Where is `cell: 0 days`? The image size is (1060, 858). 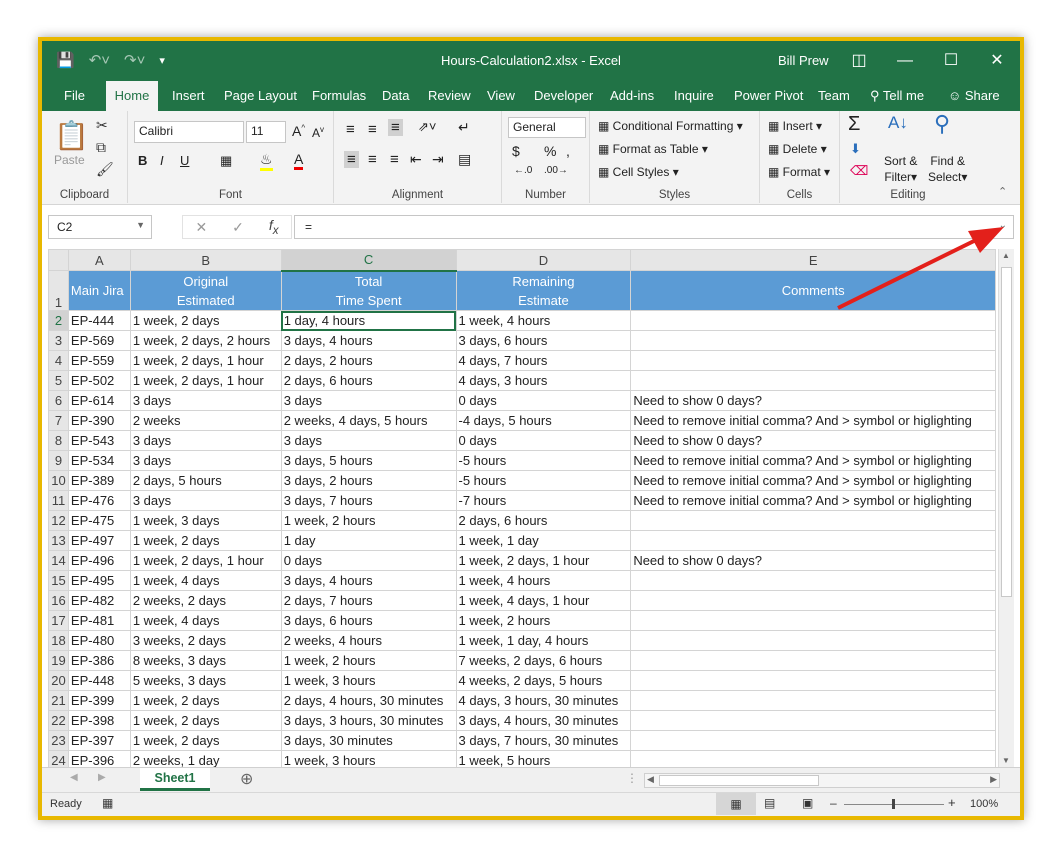
cell: 0 days is located at coordinates (543, 440).